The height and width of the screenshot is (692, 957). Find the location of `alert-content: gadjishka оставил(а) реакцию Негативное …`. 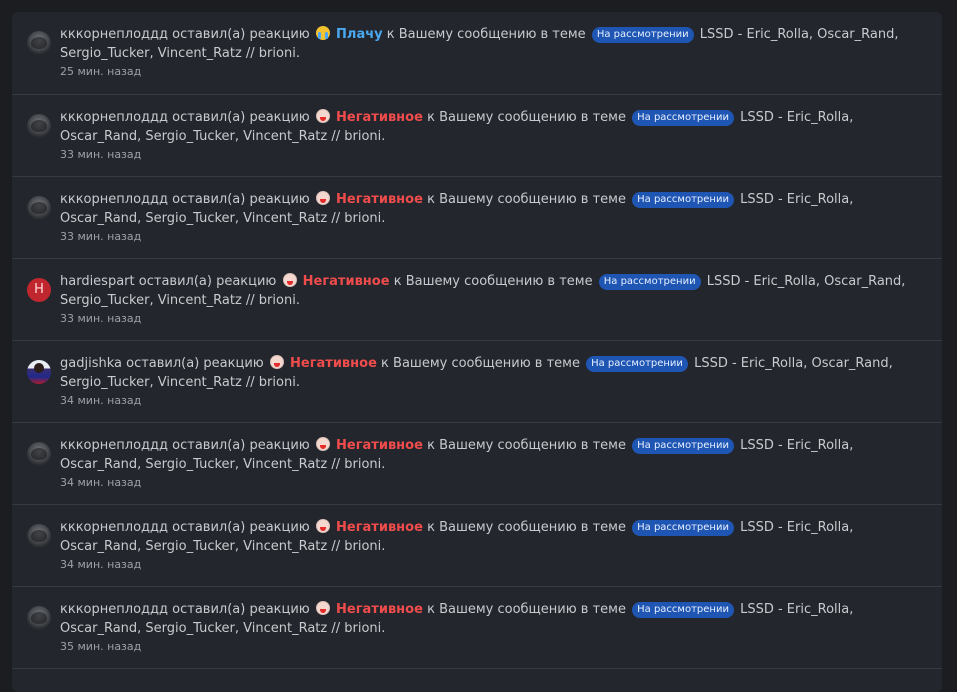

alert-content: gadjishka оставил(а) реакцию Негативное … is located at coordinates (495, 382).